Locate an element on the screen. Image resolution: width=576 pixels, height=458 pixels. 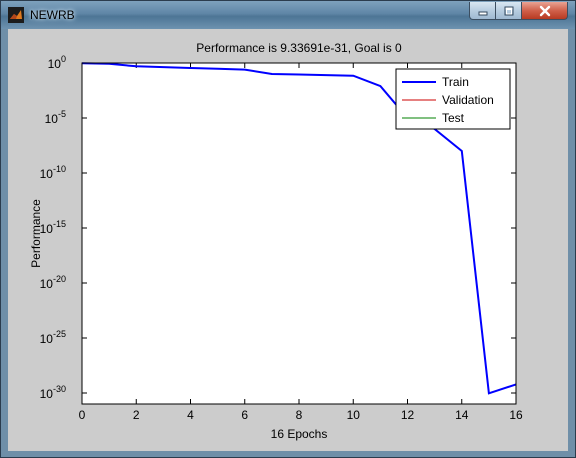
y-tick-label: 10-25 is located at coordinates (53, 337).